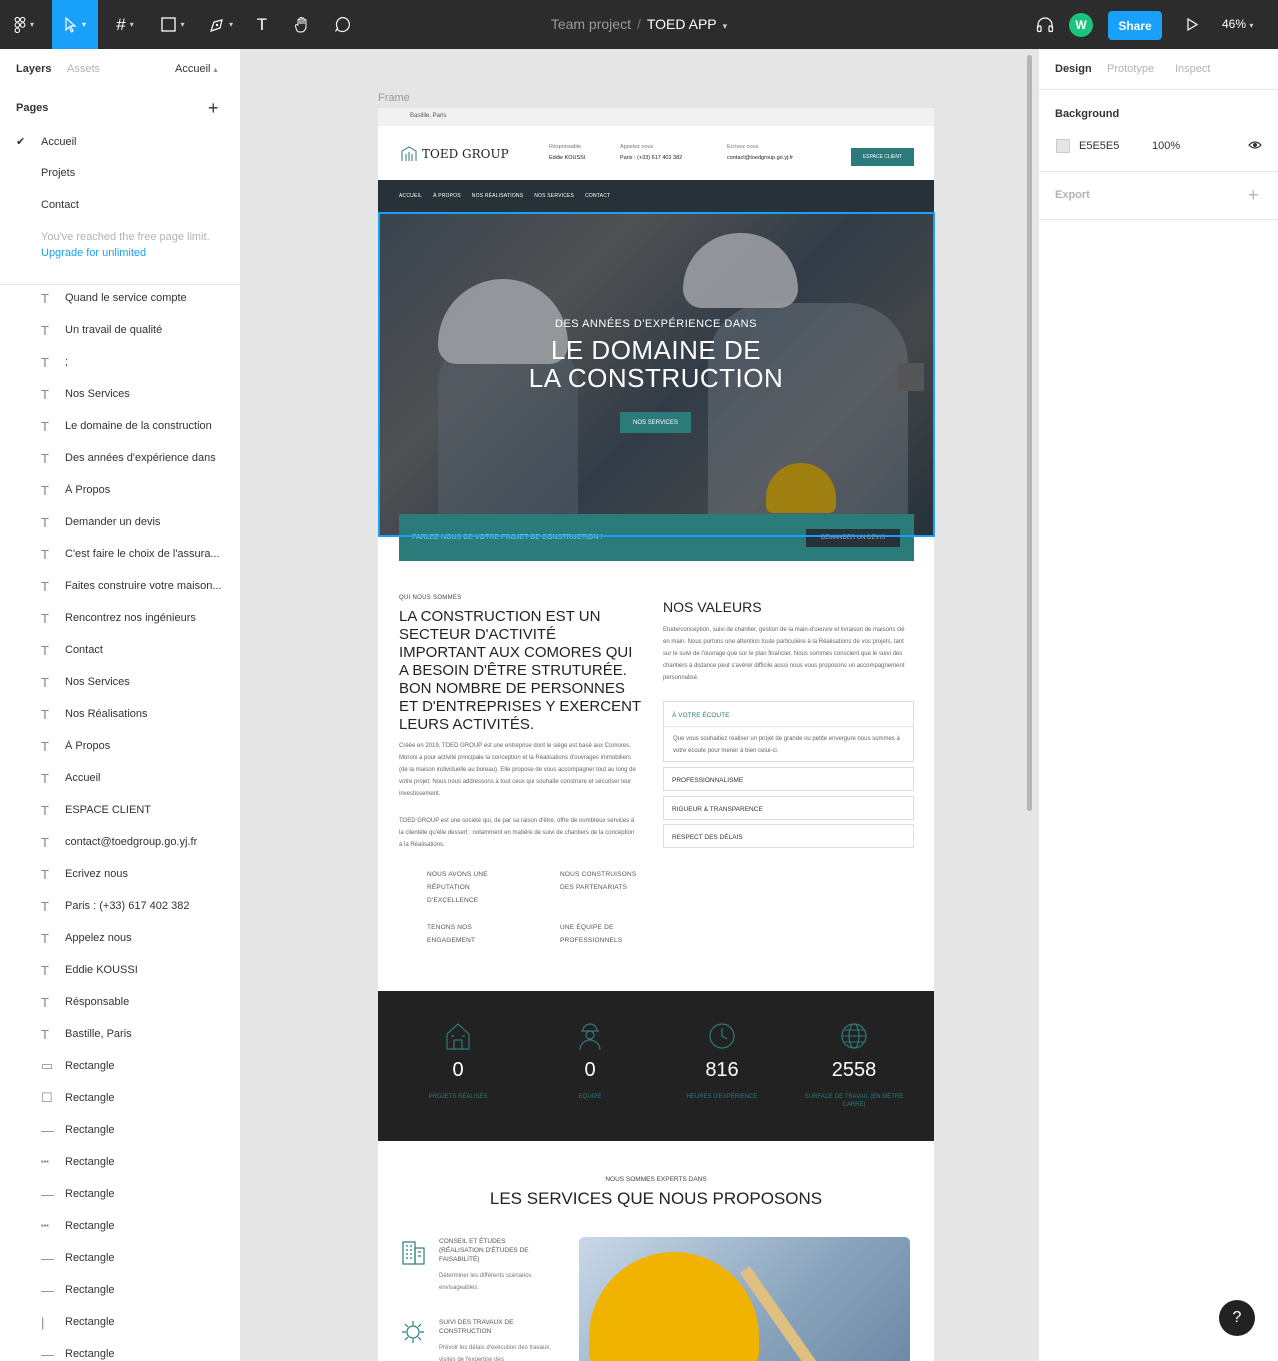 This screenshot has height=1361, width=1278. Describe the element at coordinates (394, 98) in the screenshot. I see `frame-label: Frame` at that location.